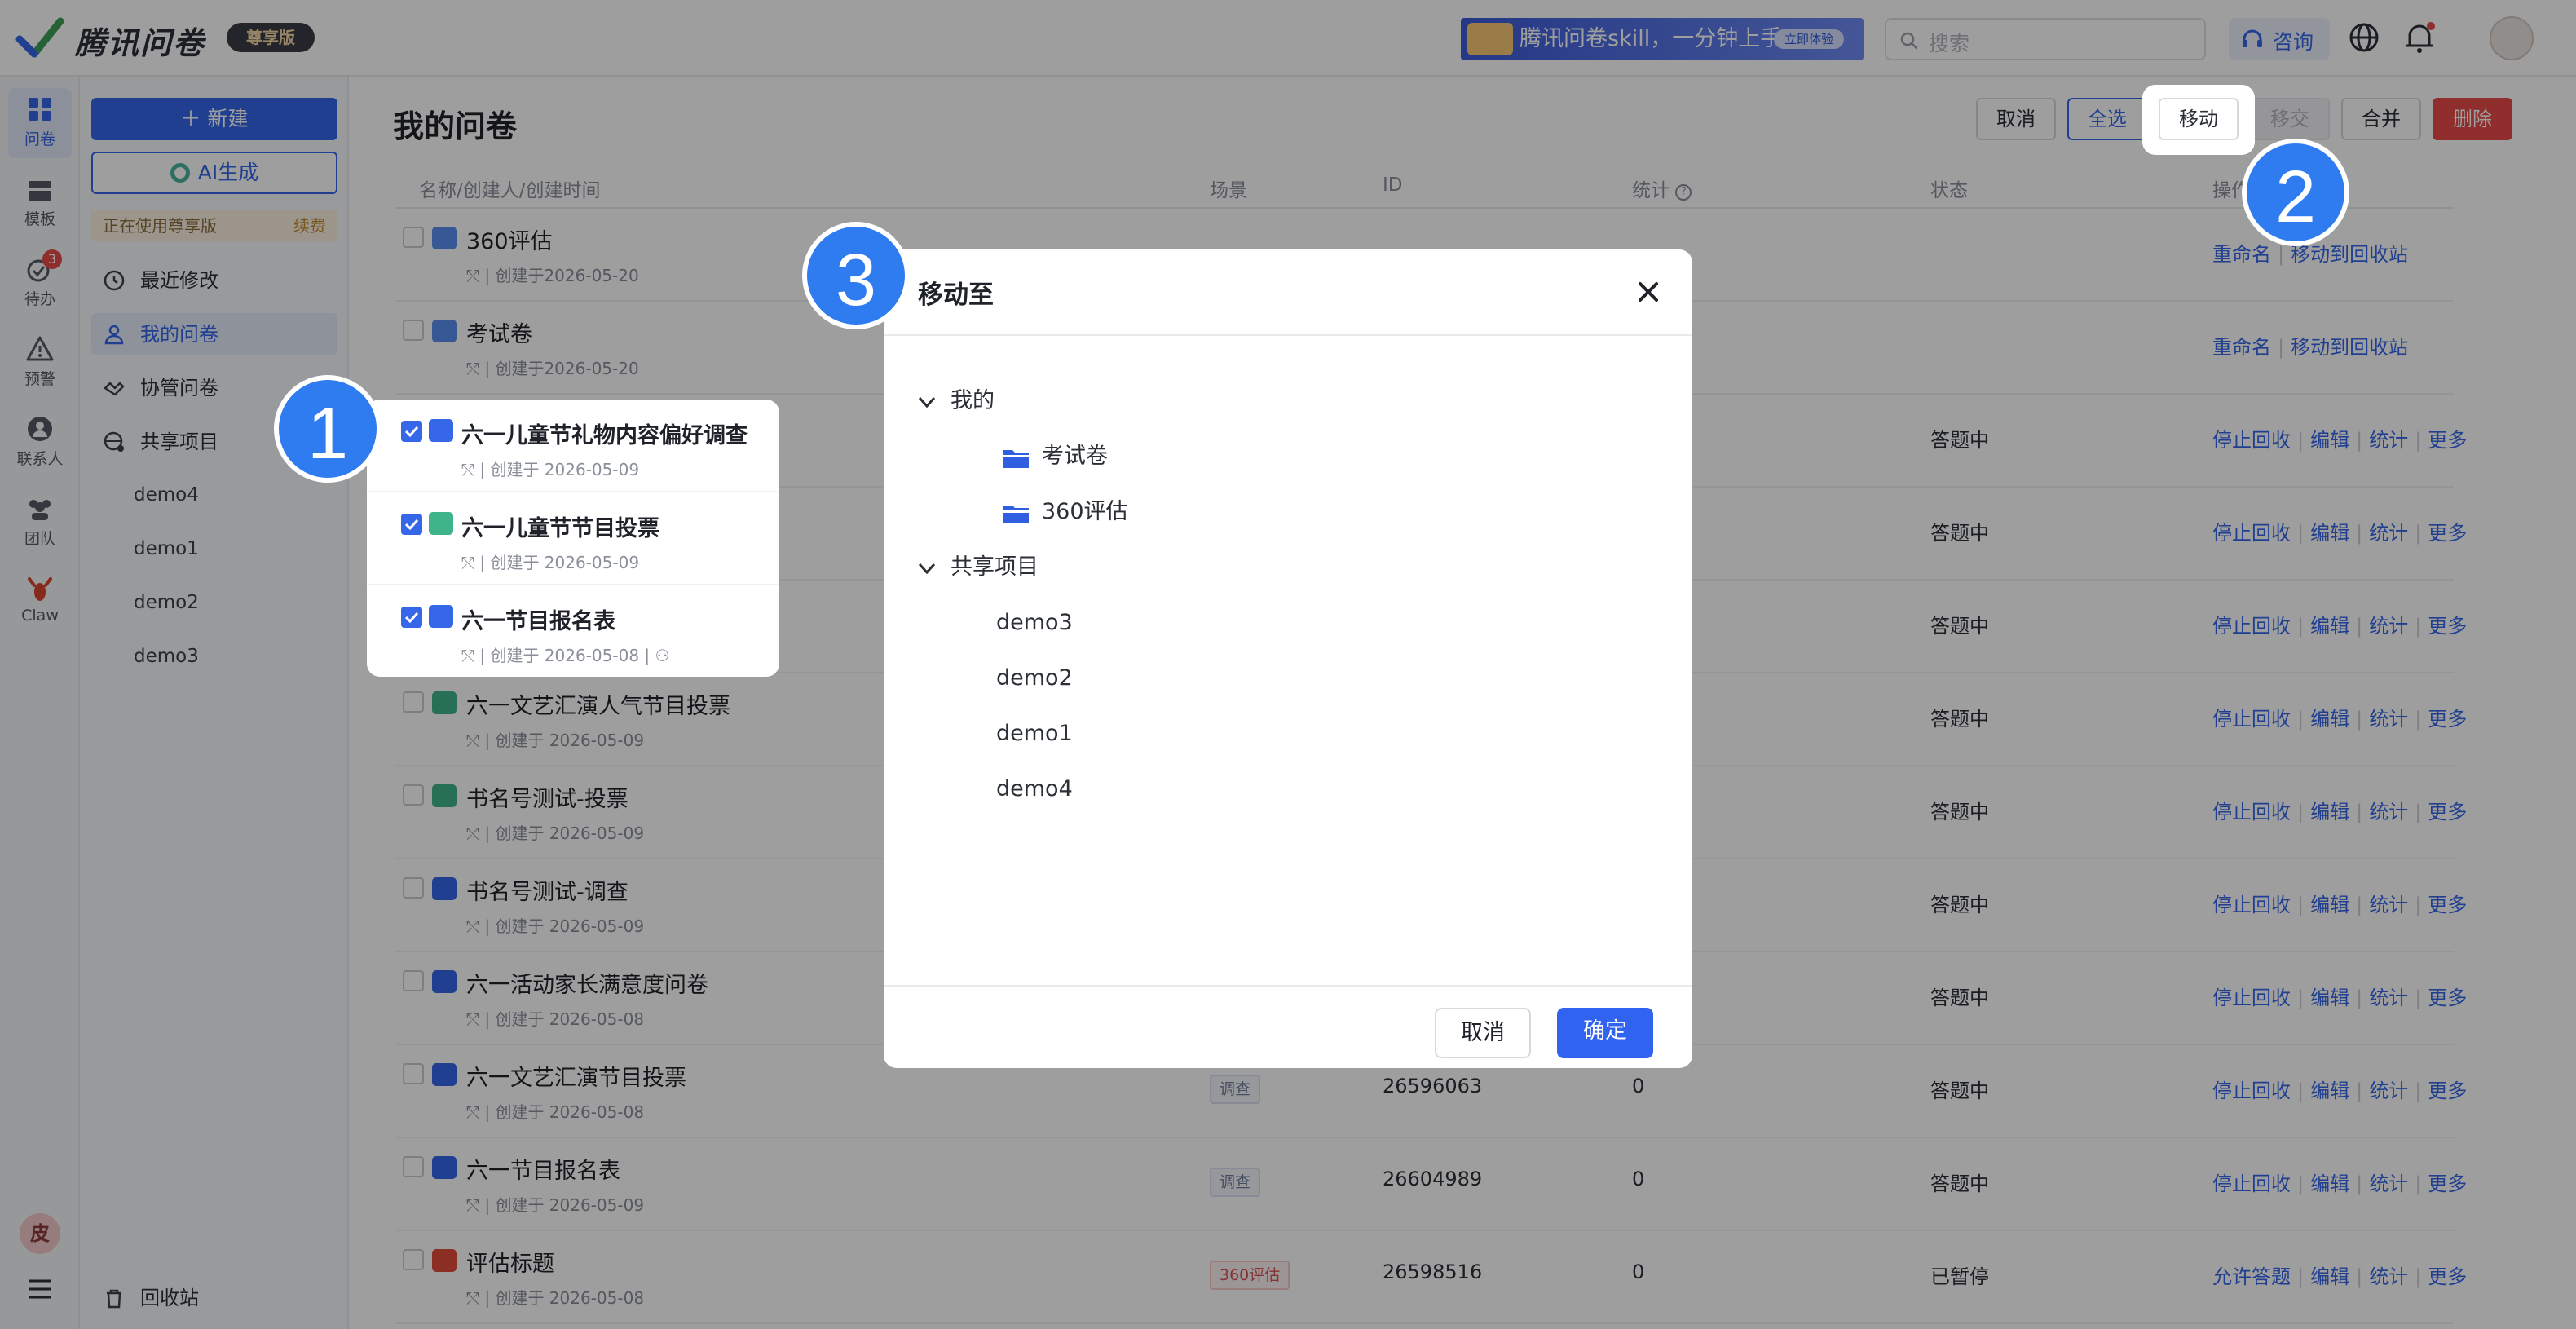  I want to click on dialog-footer-divider, so click(1288, 986).